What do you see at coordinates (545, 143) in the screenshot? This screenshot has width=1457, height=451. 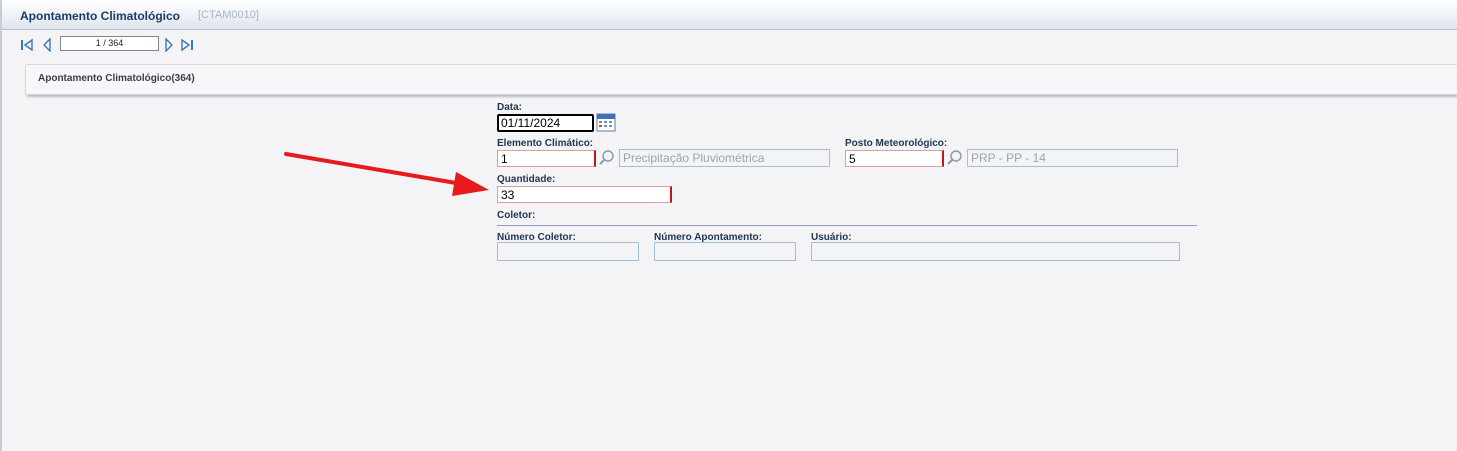 I see `elemento-climatico-label: Elemento Climático:` at bounding box center [545, 143].